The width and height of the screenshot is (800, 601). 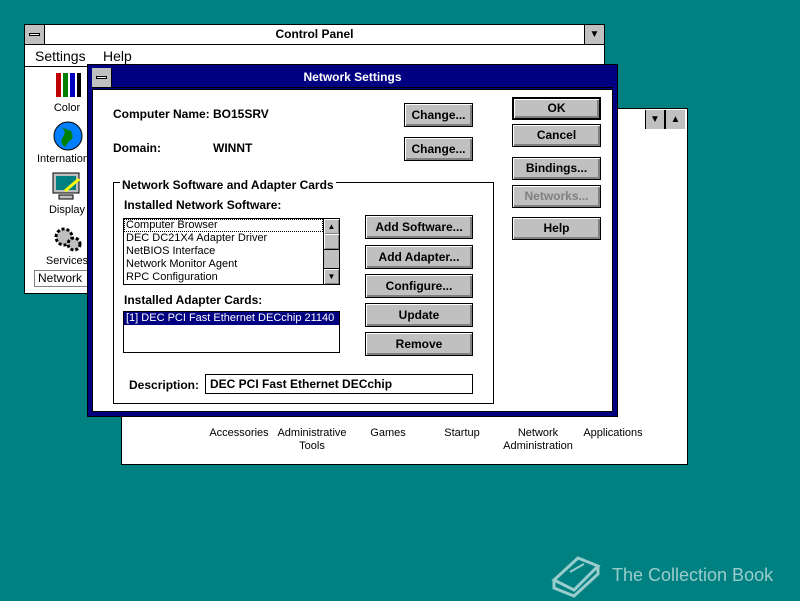 What do you see at coordinates (117, 56) in the screenshot?
I see `menu-help: Help` at bounding box center [117, 56].